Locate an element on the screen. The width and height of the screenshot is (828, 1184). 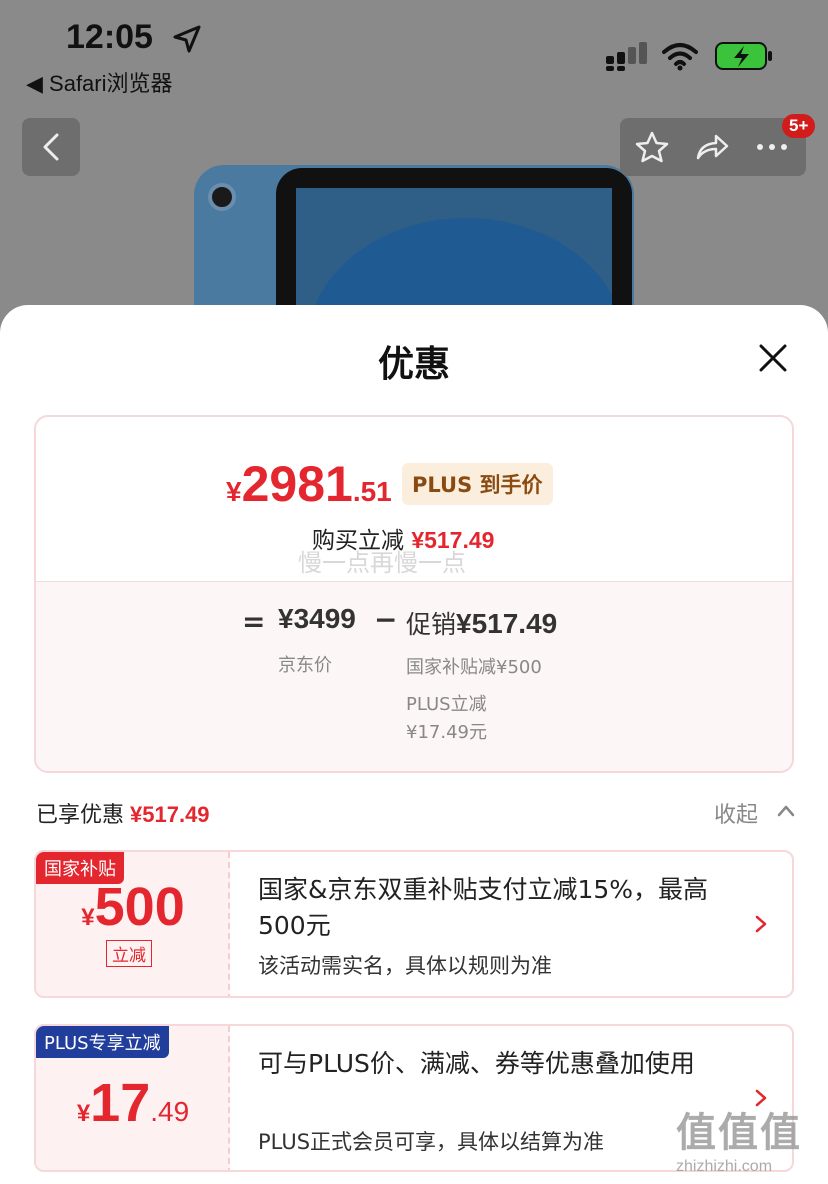
share-icon is located at coordinates (712, 147).